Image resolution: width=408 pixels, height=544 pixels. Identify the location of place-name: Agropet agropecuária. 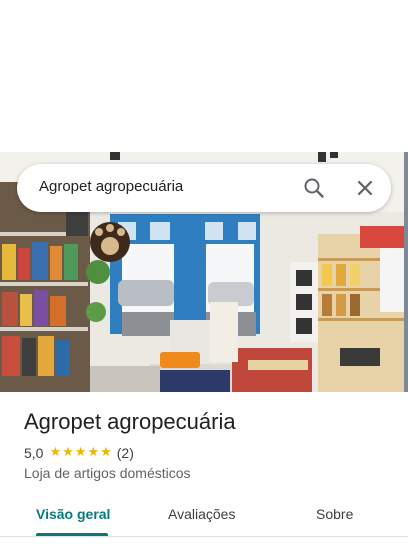
(130, 421).